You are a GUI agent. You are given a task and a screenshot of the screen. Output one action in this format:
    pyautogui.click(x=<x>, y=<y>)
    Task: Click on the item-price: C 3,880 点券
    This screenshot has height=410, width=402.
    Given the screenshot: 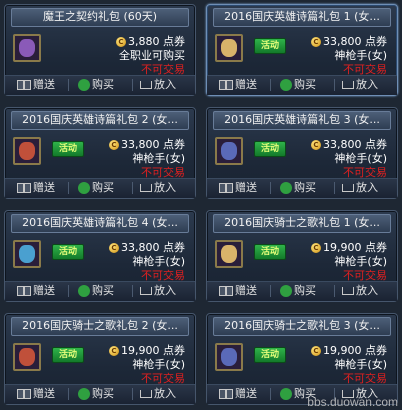 What is the action you would take?
    pyautogui.click(x=150, y=42)
    